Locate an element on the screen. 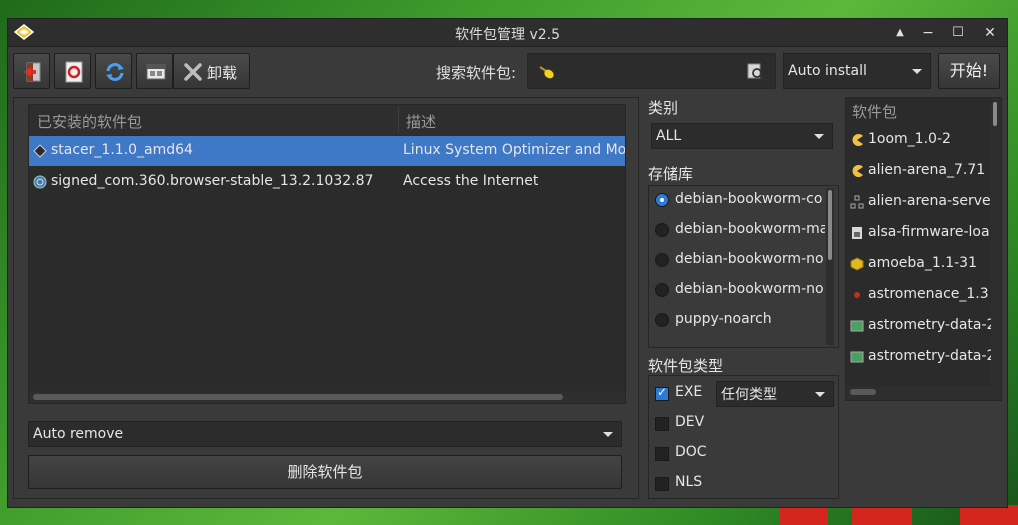  search-label: 搜索软件包: is located at coordinates (476, 73).